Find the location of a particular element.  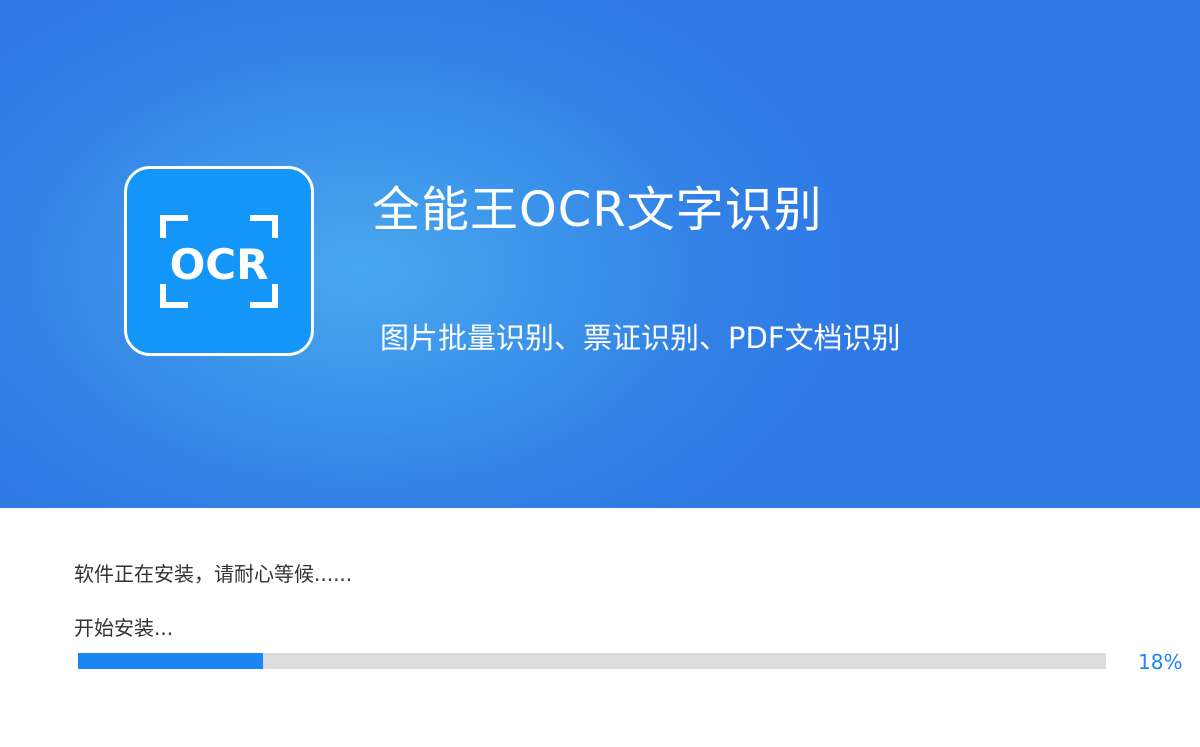

progress-bar is located at coordinates (592, 661).